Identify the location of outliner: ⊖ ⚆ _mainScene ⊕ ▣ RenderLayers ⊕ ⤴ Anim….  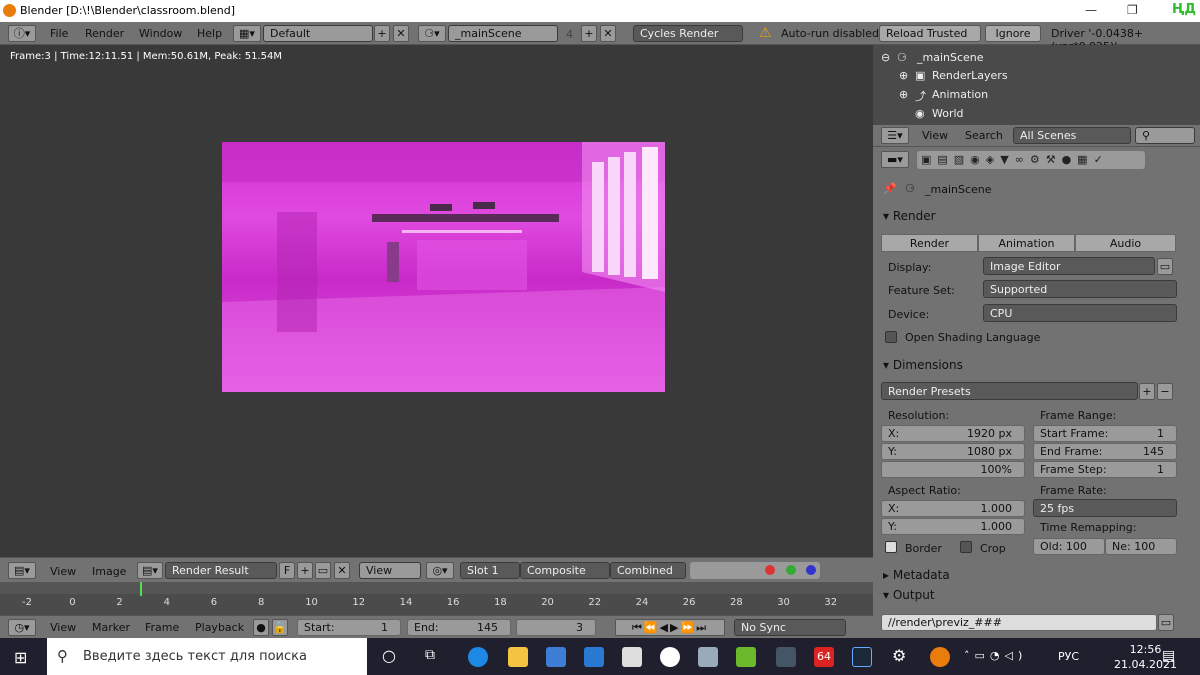
(1036, 85).